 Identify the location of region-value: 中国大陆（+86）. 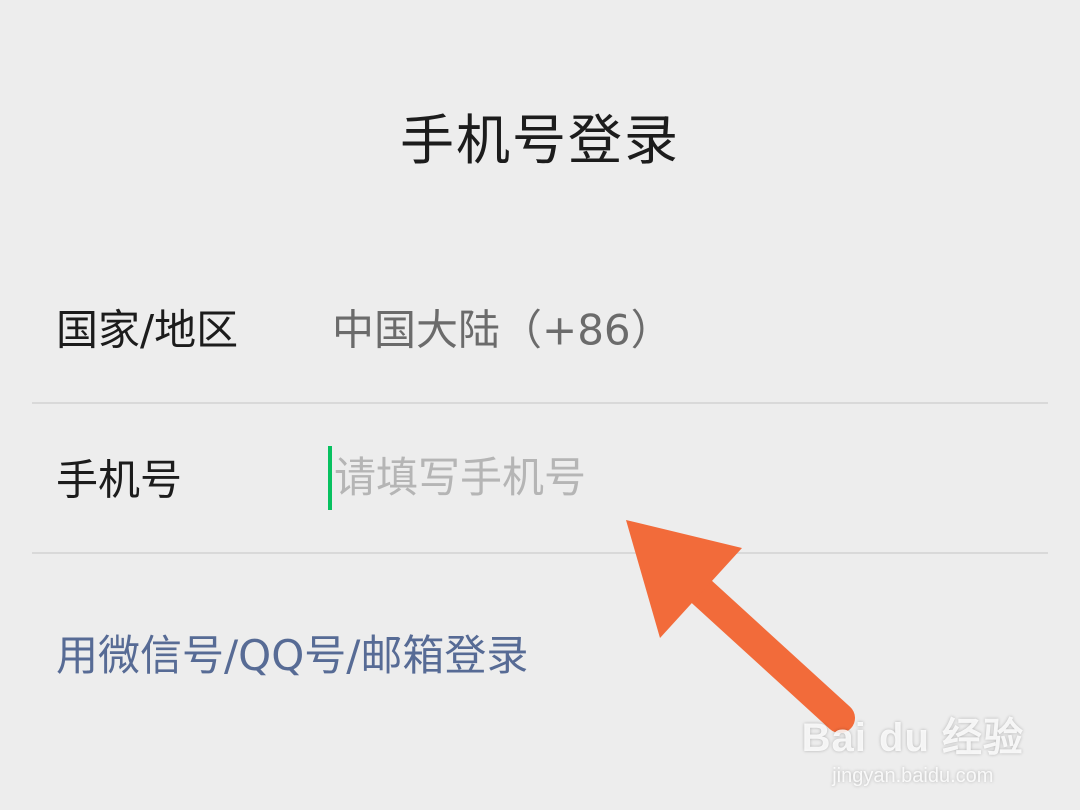
(502, 327).